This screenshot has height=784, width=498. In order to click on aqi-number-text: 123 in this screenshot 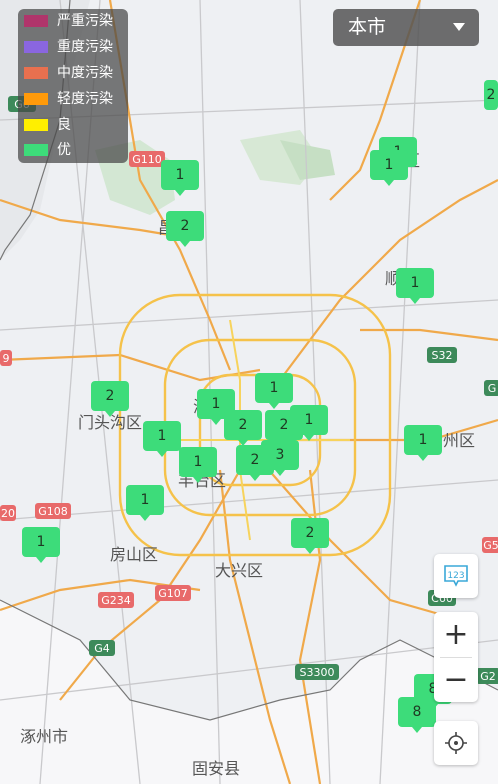, I will do `click(455, 576)`.